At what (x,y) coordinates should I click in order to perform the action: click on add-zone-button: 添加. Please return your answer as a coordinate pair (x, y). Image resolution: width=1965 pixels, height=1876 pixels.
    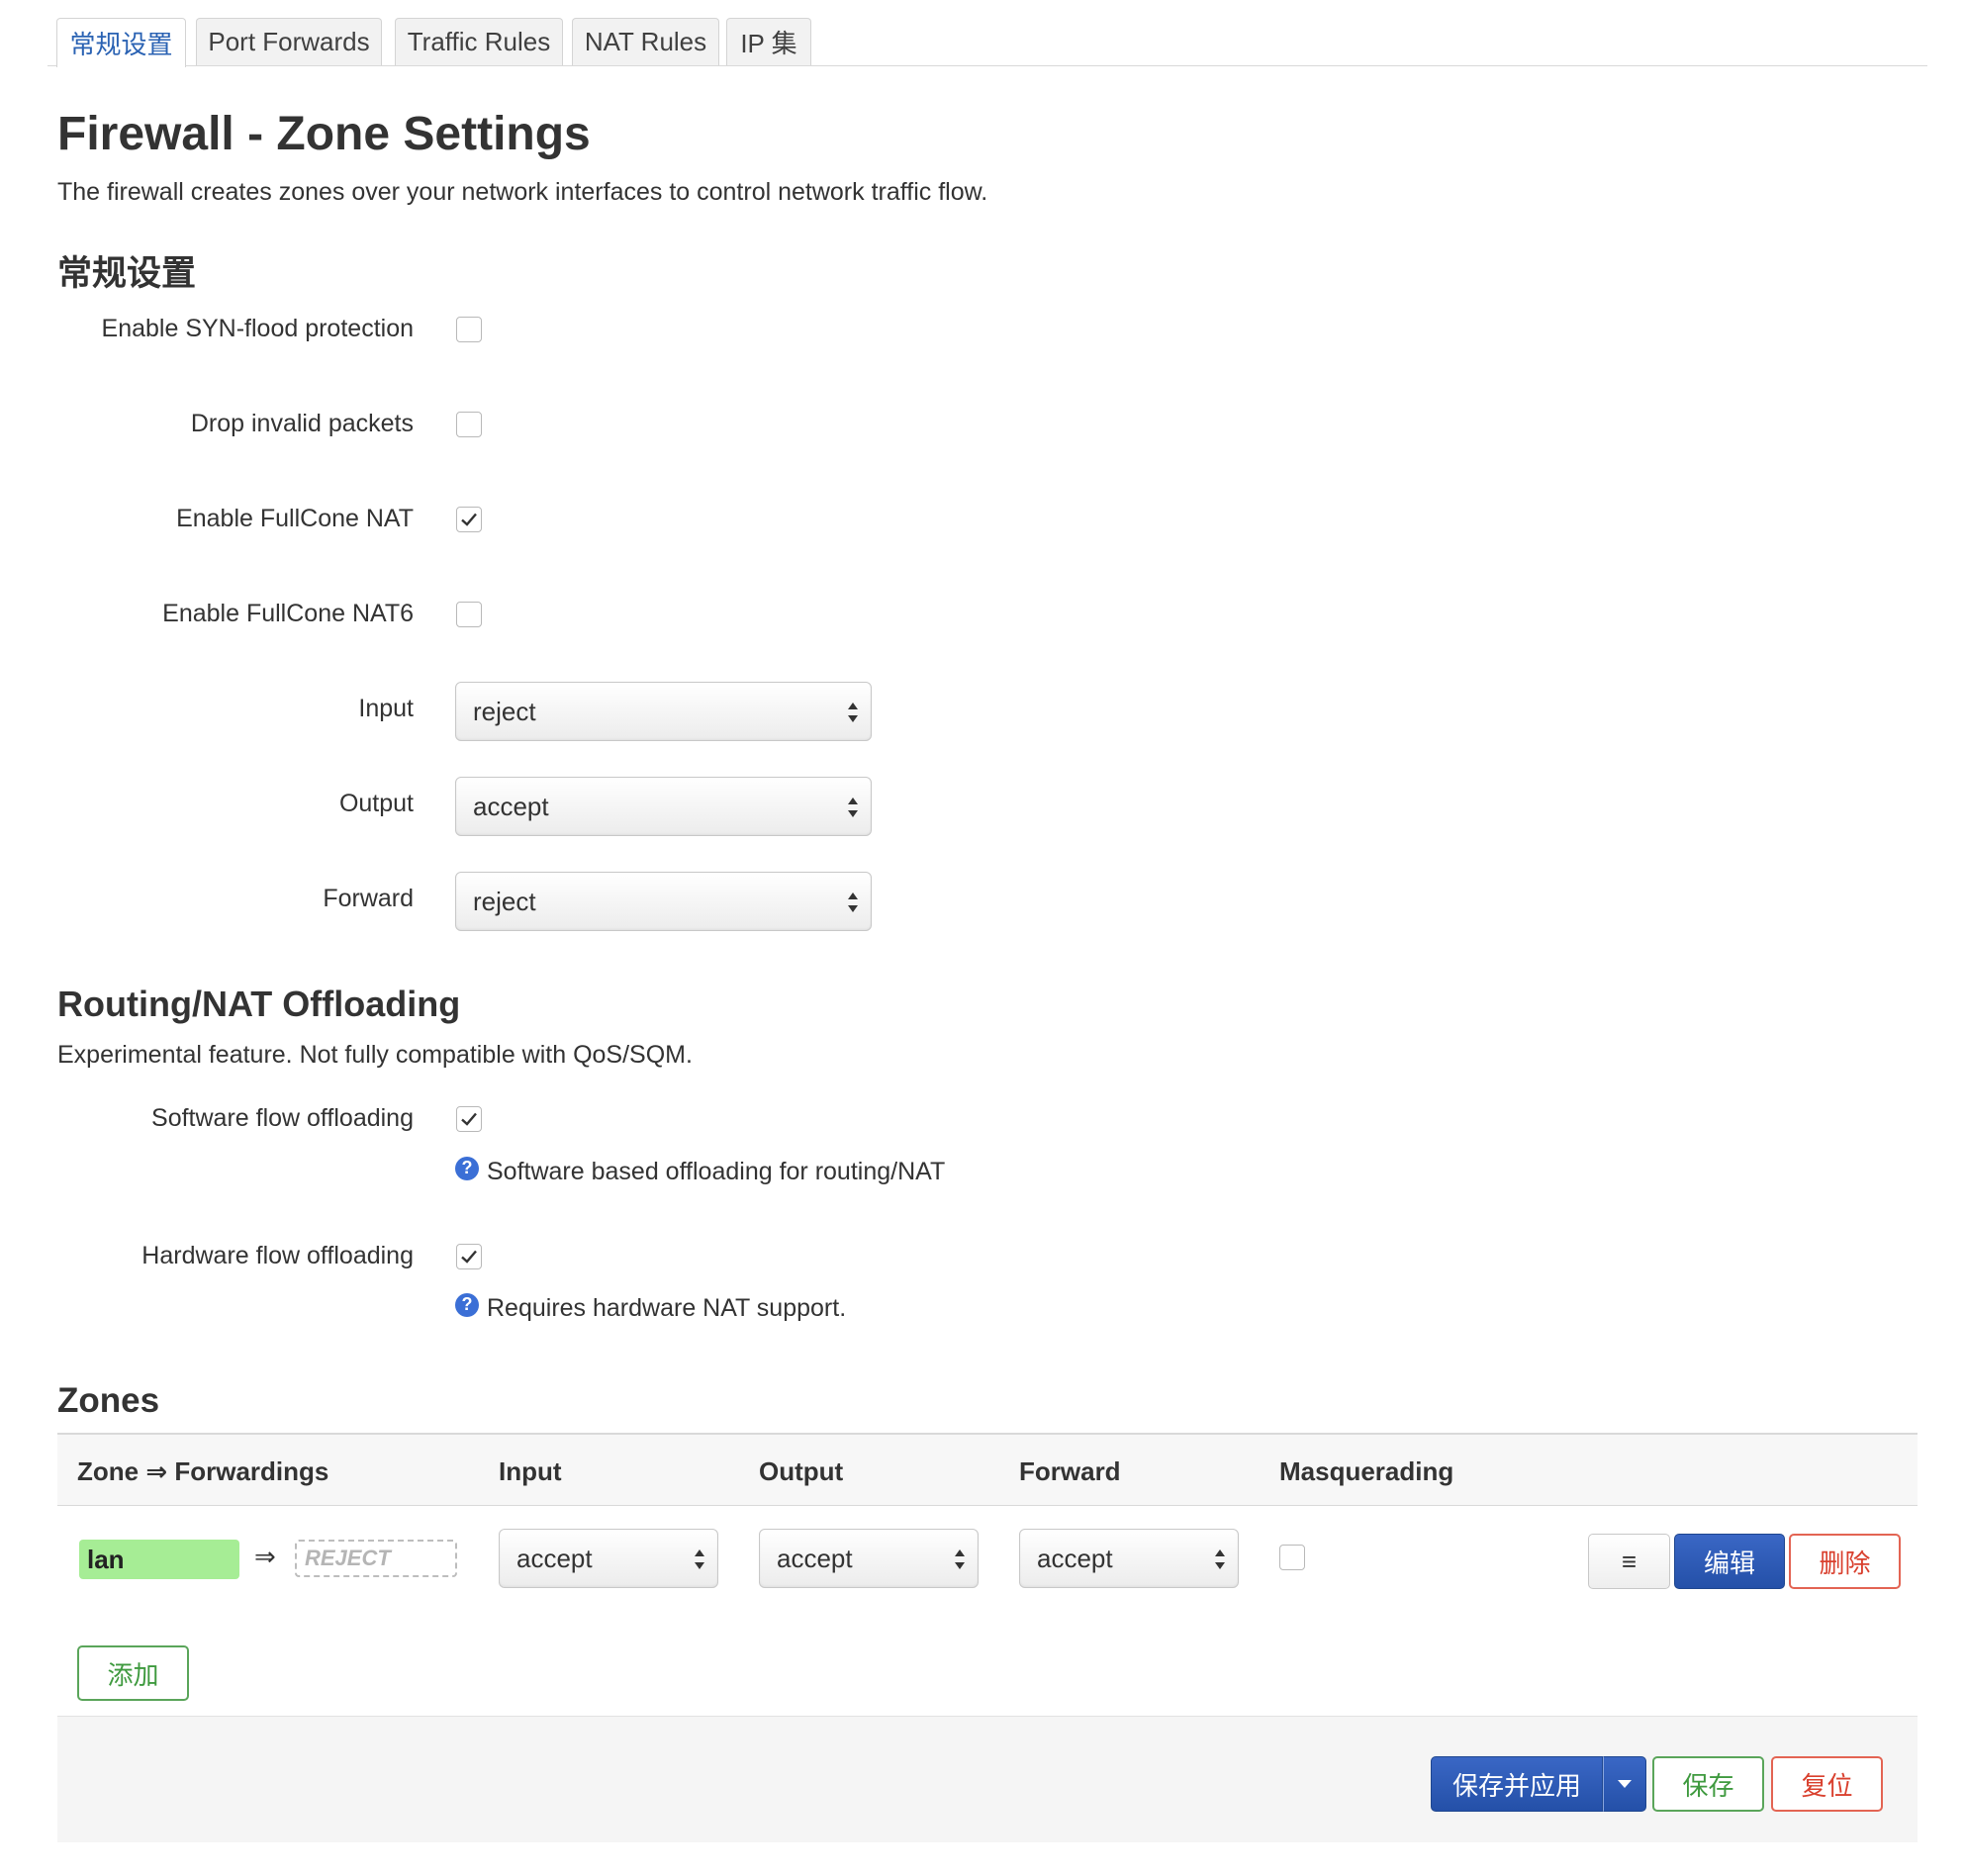
    Looking at the image, I should click on (133, 1673).